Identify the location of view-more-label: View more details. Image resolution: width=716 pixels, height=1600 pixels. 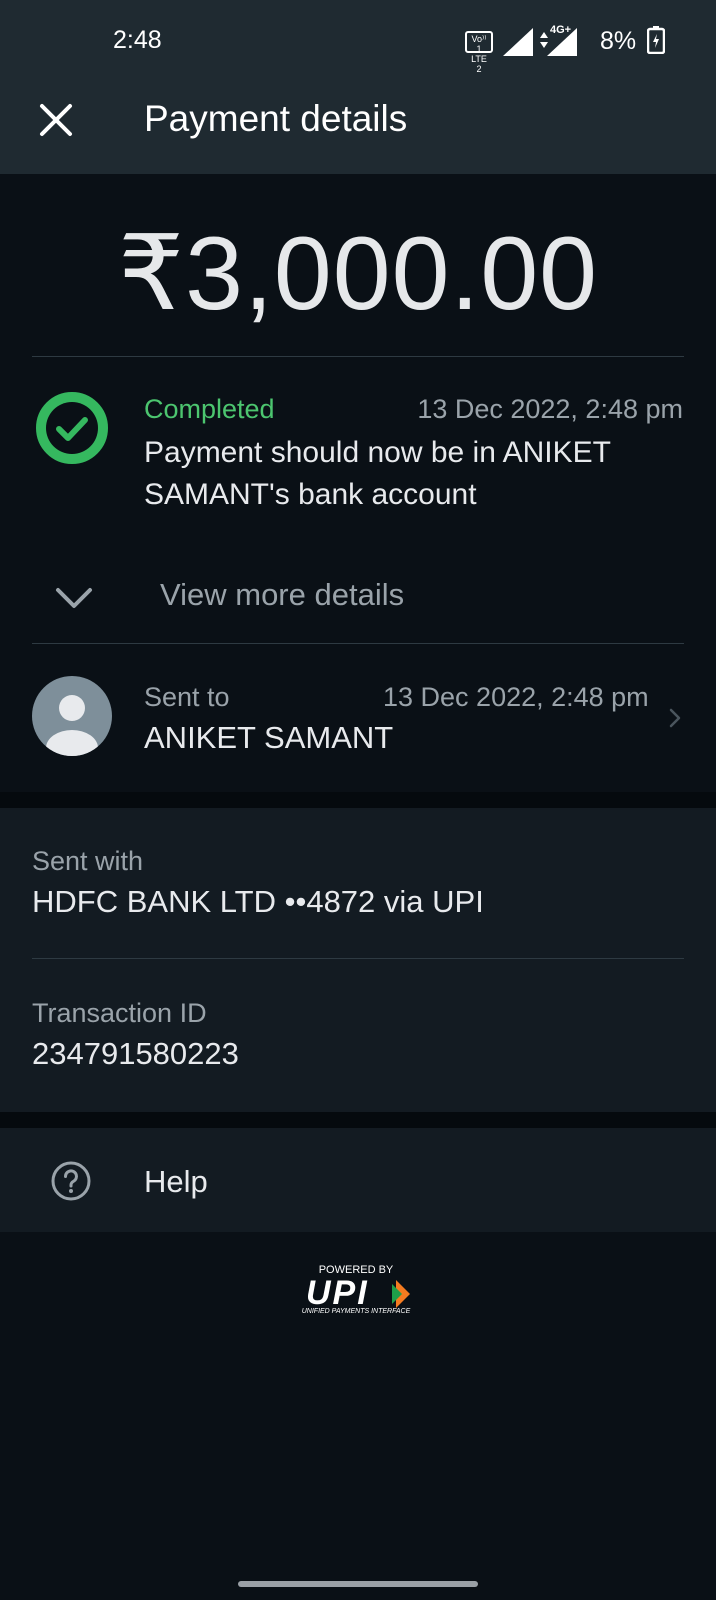
(282, 594).